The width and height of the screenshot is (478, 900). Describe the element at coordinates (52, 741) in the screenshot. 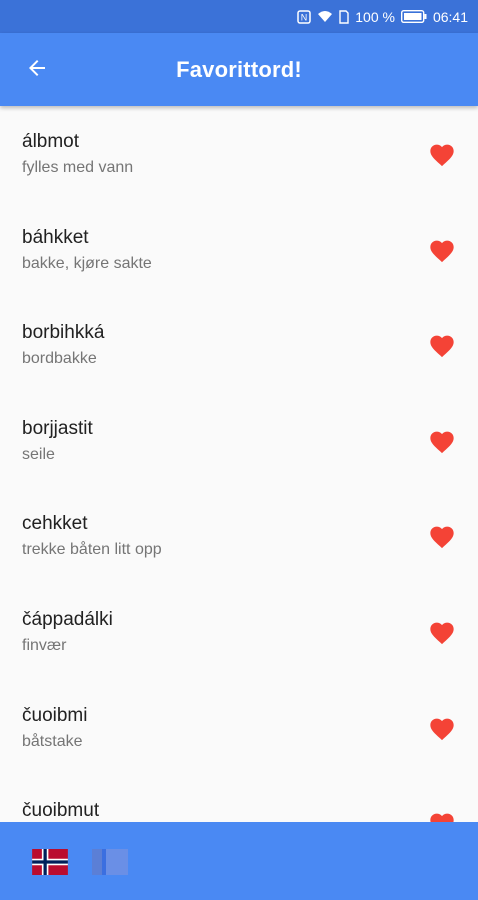

I see `word-translation: båtstake` at that location.